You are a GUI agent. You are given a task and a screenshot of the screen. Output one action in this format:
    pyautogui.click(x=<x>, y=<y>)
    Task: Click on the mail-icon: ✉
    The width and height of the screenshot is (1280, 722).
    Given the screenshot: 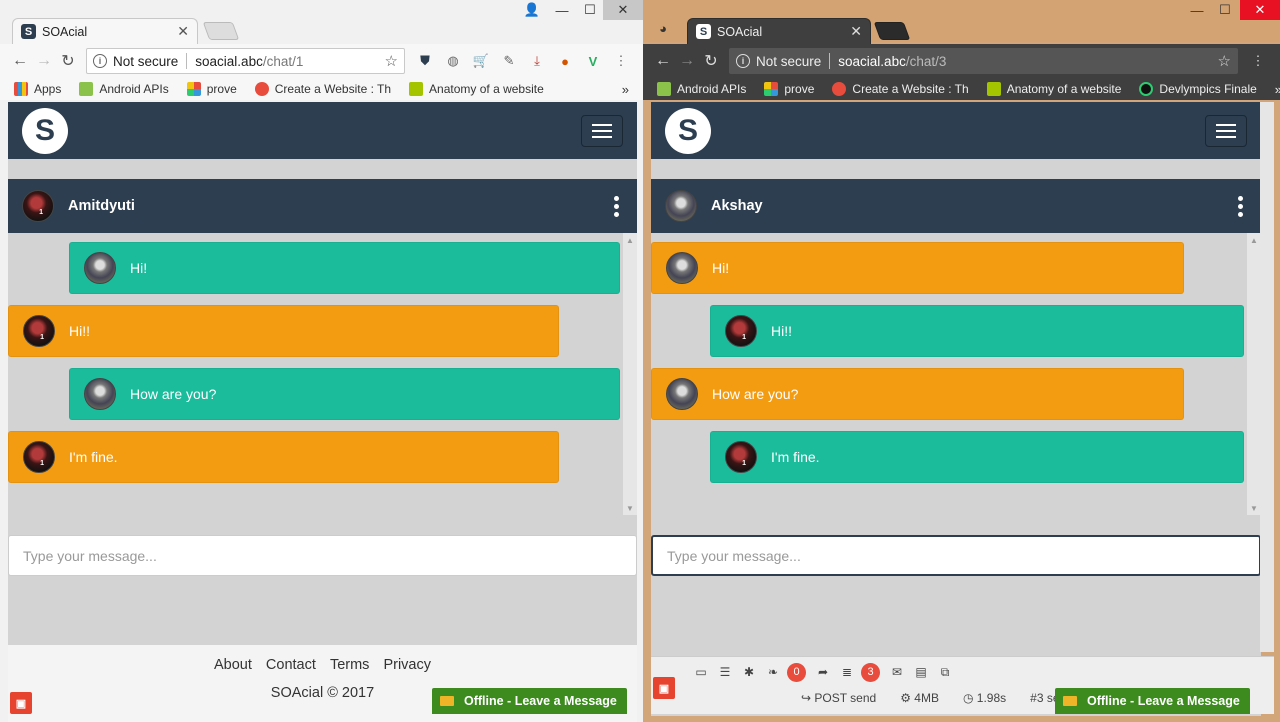 What is the action you would take?
    pyautogui.click(x=897, y=672)
    